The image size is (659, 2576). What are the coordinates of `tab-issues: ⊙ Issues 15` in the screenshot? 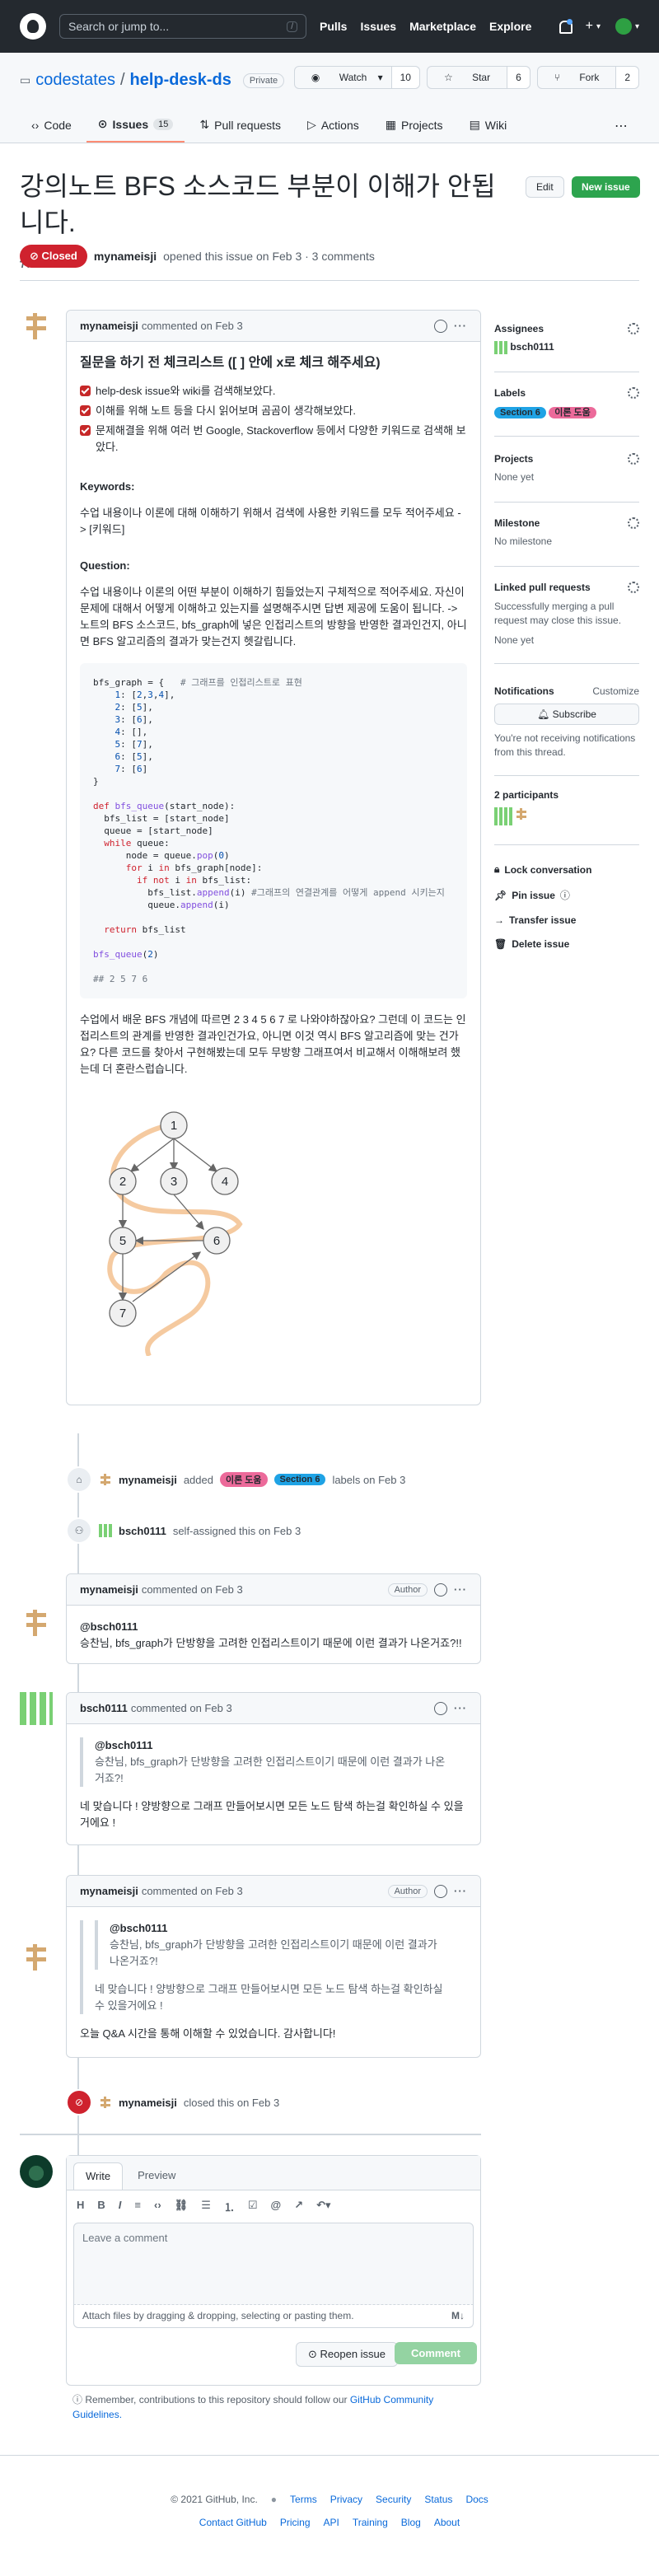 It's located at (135, 125).